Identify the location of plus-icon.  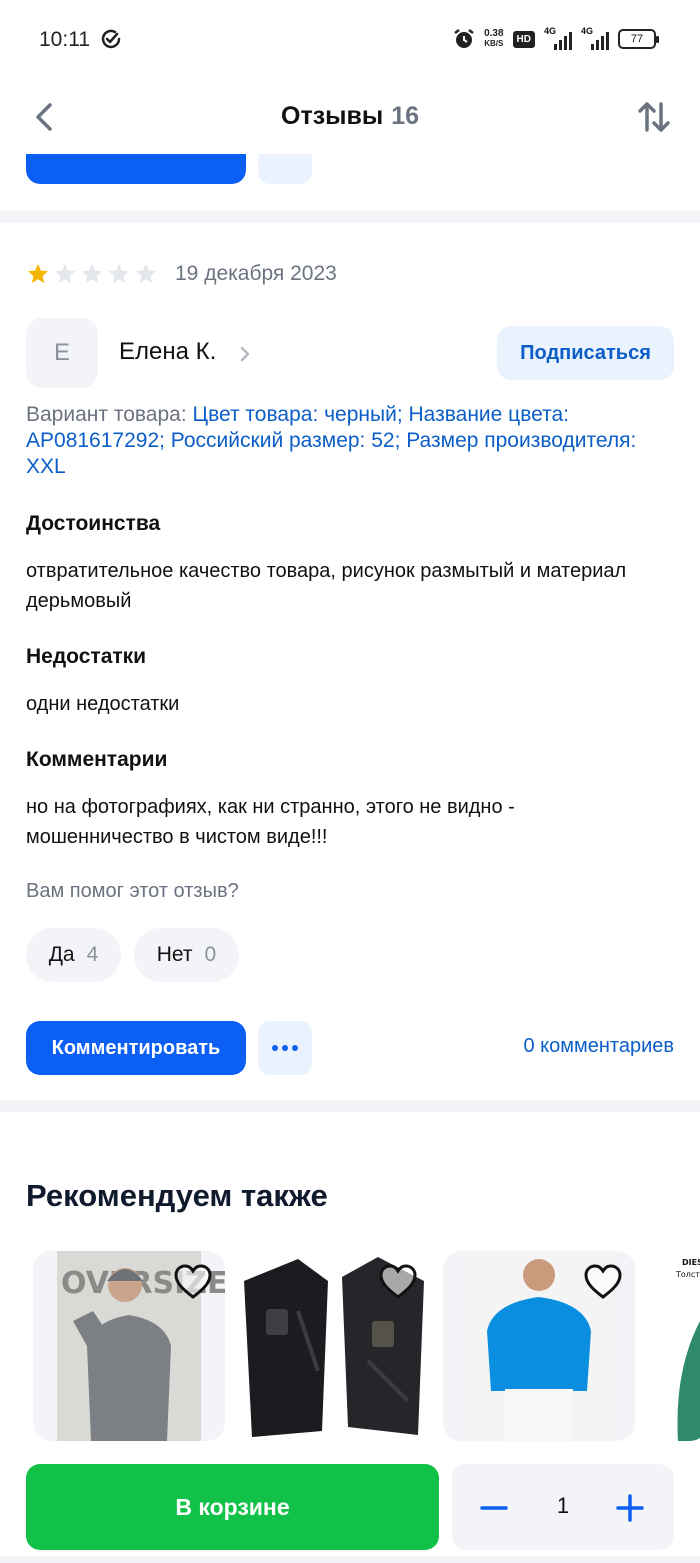
(630, 1508).